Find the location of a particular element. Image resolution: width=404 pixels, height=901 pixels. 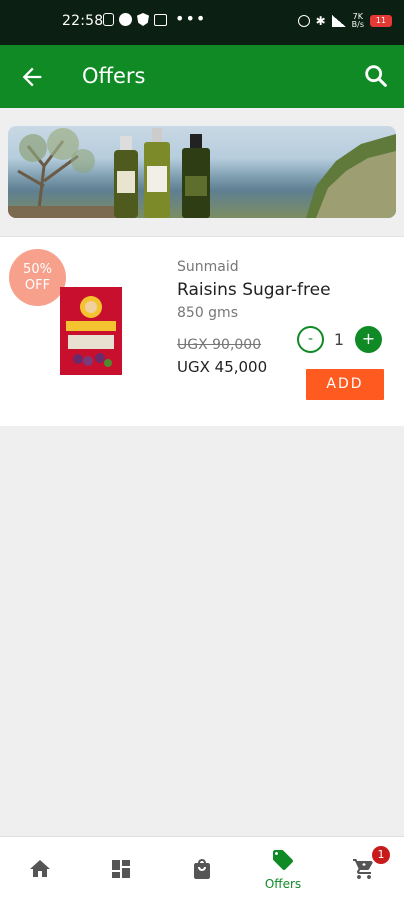

signal-icon is located at coordinates (338, 21).